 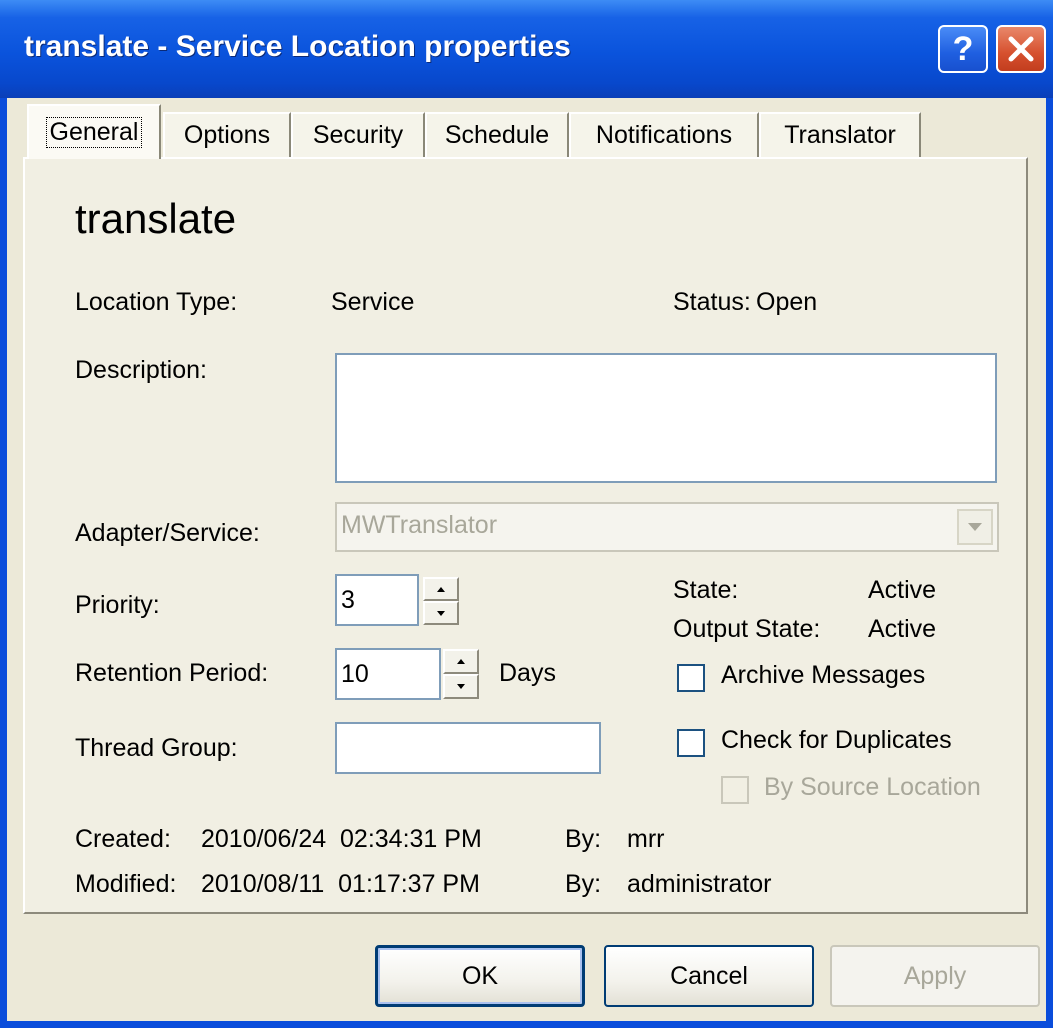 I want to click on retention-period-value: 10, so click(x=355, y=674).